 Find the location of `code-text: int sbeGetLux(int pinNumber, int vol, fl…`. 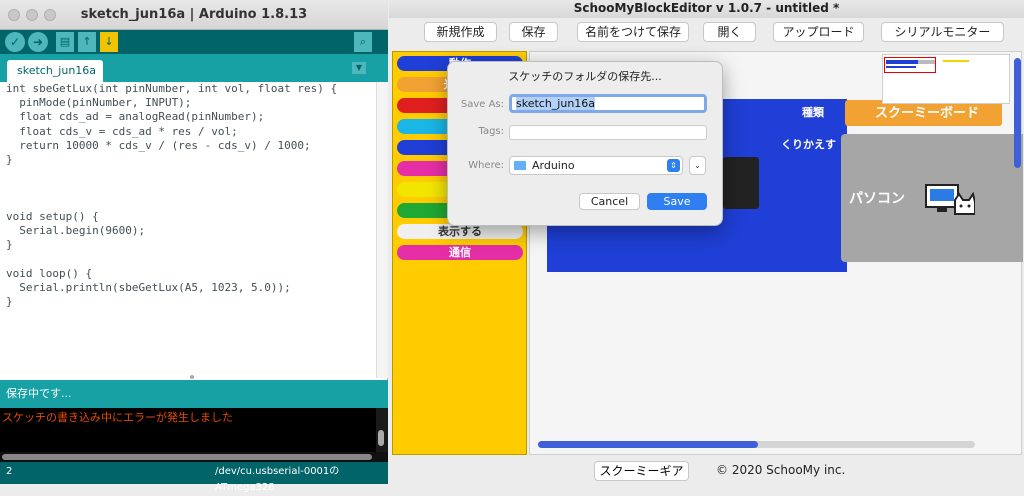

code-text: int sbeGetLux(int pinNumber, int vol, fl… is located at coordinates (171, 195).